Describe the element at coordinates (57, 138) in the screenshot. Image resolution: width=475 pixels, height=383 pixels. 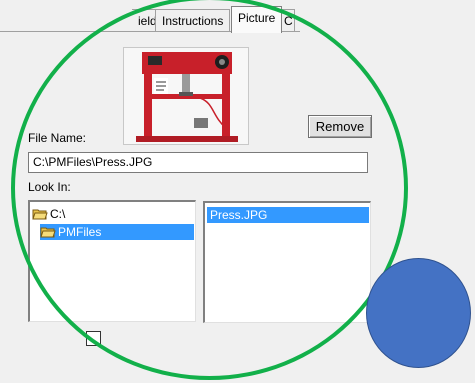
I see `file-name-label: File Name:` at that location.